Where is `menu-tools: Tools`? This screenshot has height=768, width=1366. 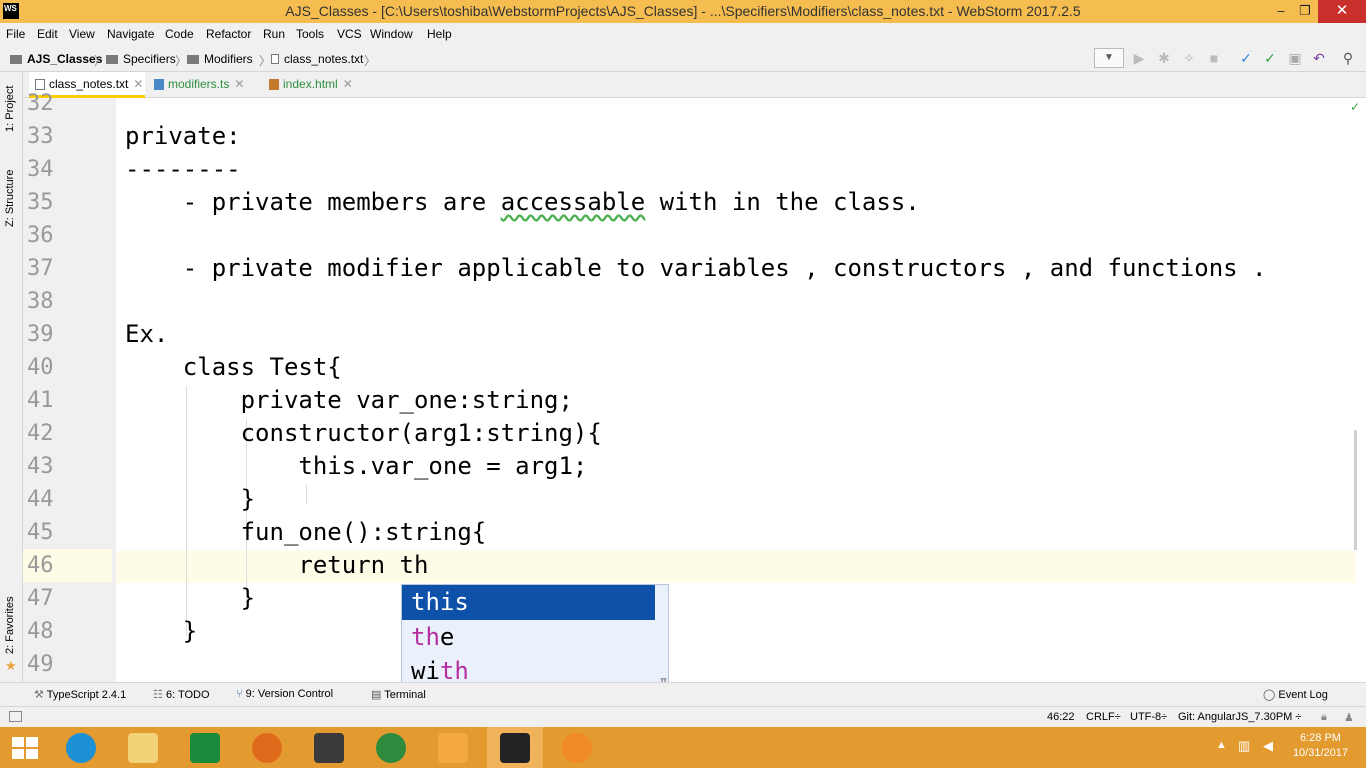
menu-tools: Tools is located at coordinates (310, 34).